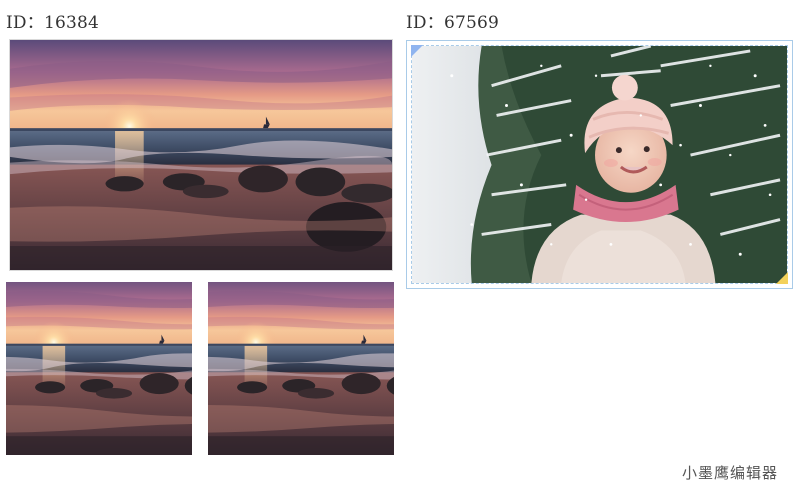 This screenshot has height=492, width=800. What do you see at coordinates (53, 23) in the screenshot?
I see `left-id-label: ID：16384` at bounding box center [53, 23].